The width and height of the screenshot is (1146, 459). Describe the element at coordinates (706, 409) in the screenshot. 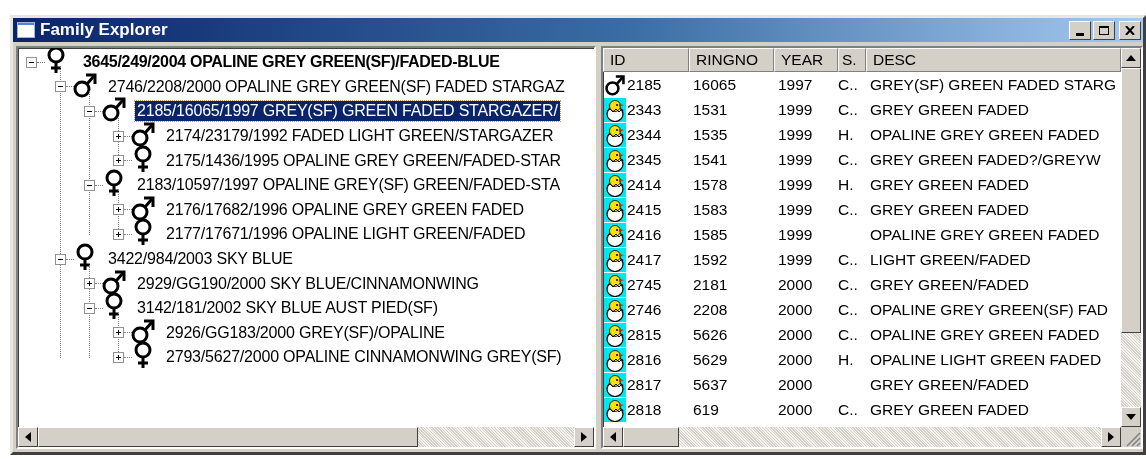

I see `table-cell: 619` at that location.